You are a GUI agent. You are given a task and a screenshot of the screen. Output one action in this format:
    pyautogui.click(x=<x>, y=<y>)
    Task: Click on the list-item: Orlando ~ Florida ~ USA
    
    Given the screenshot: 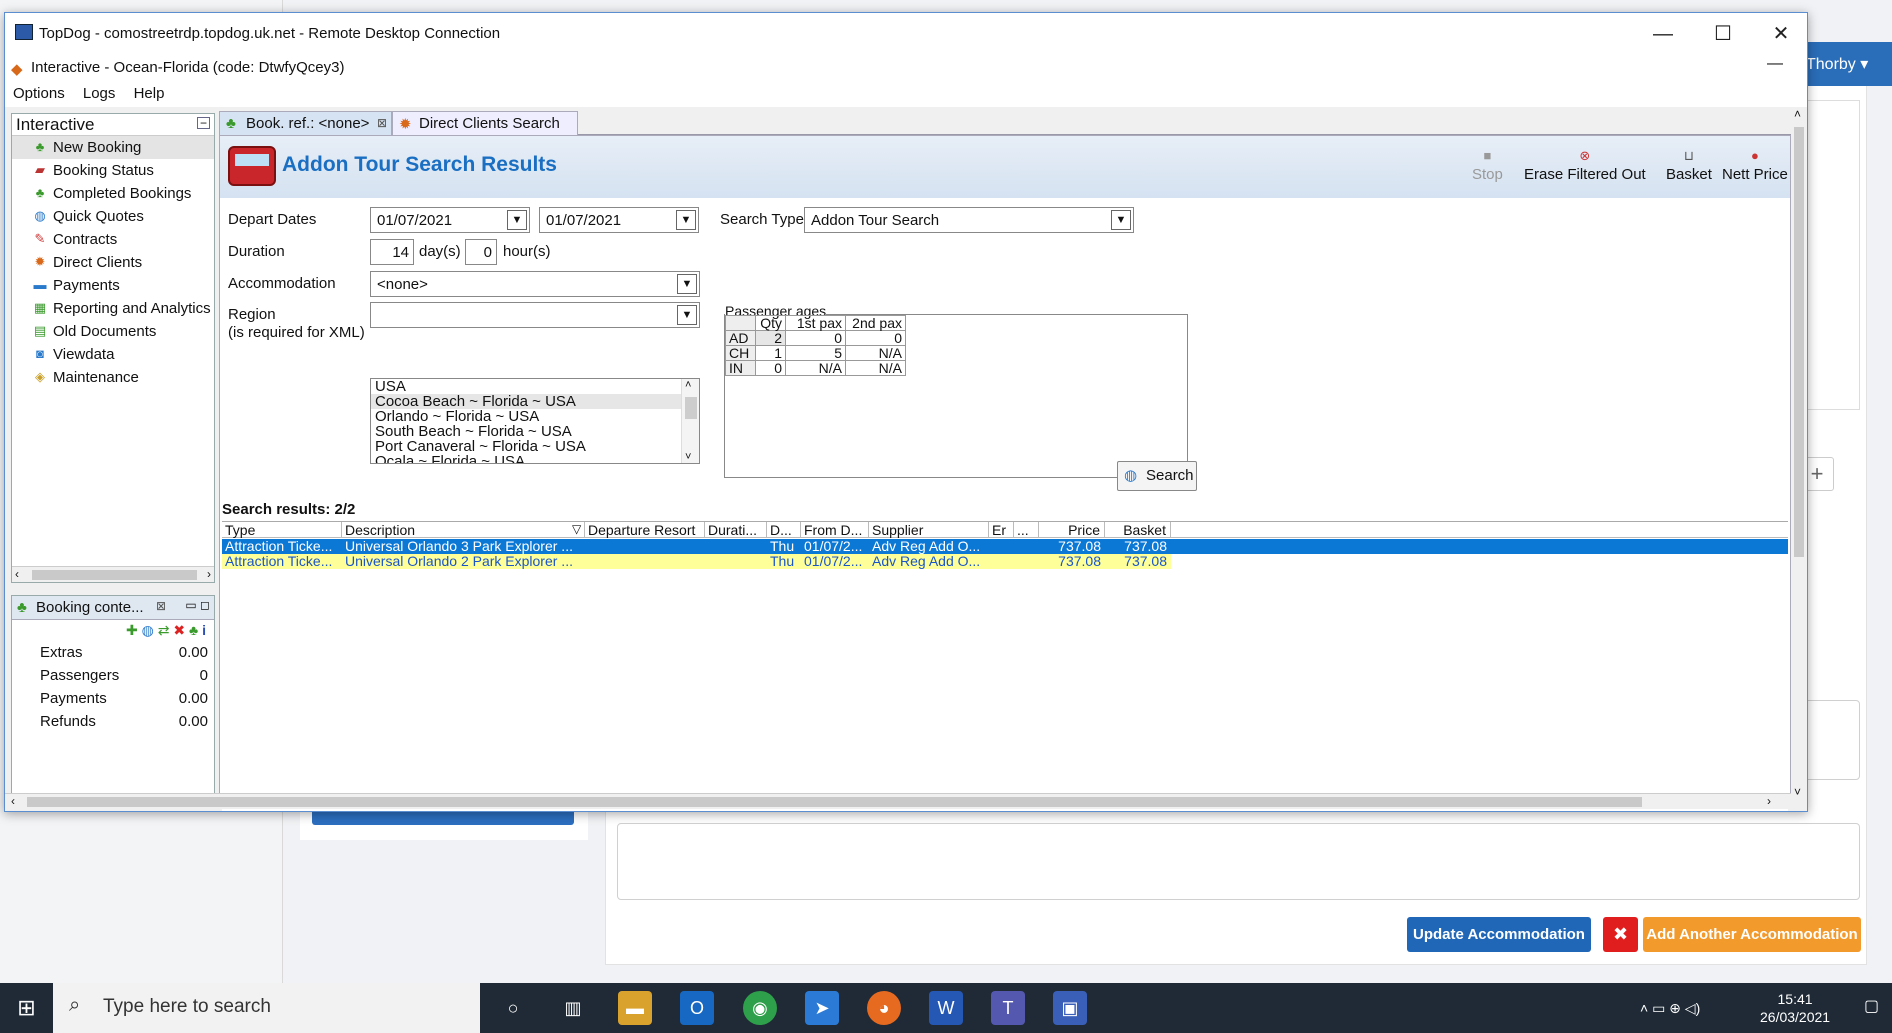 What is the action you would take?
    pyautogui.click(x=535, y=416)
    